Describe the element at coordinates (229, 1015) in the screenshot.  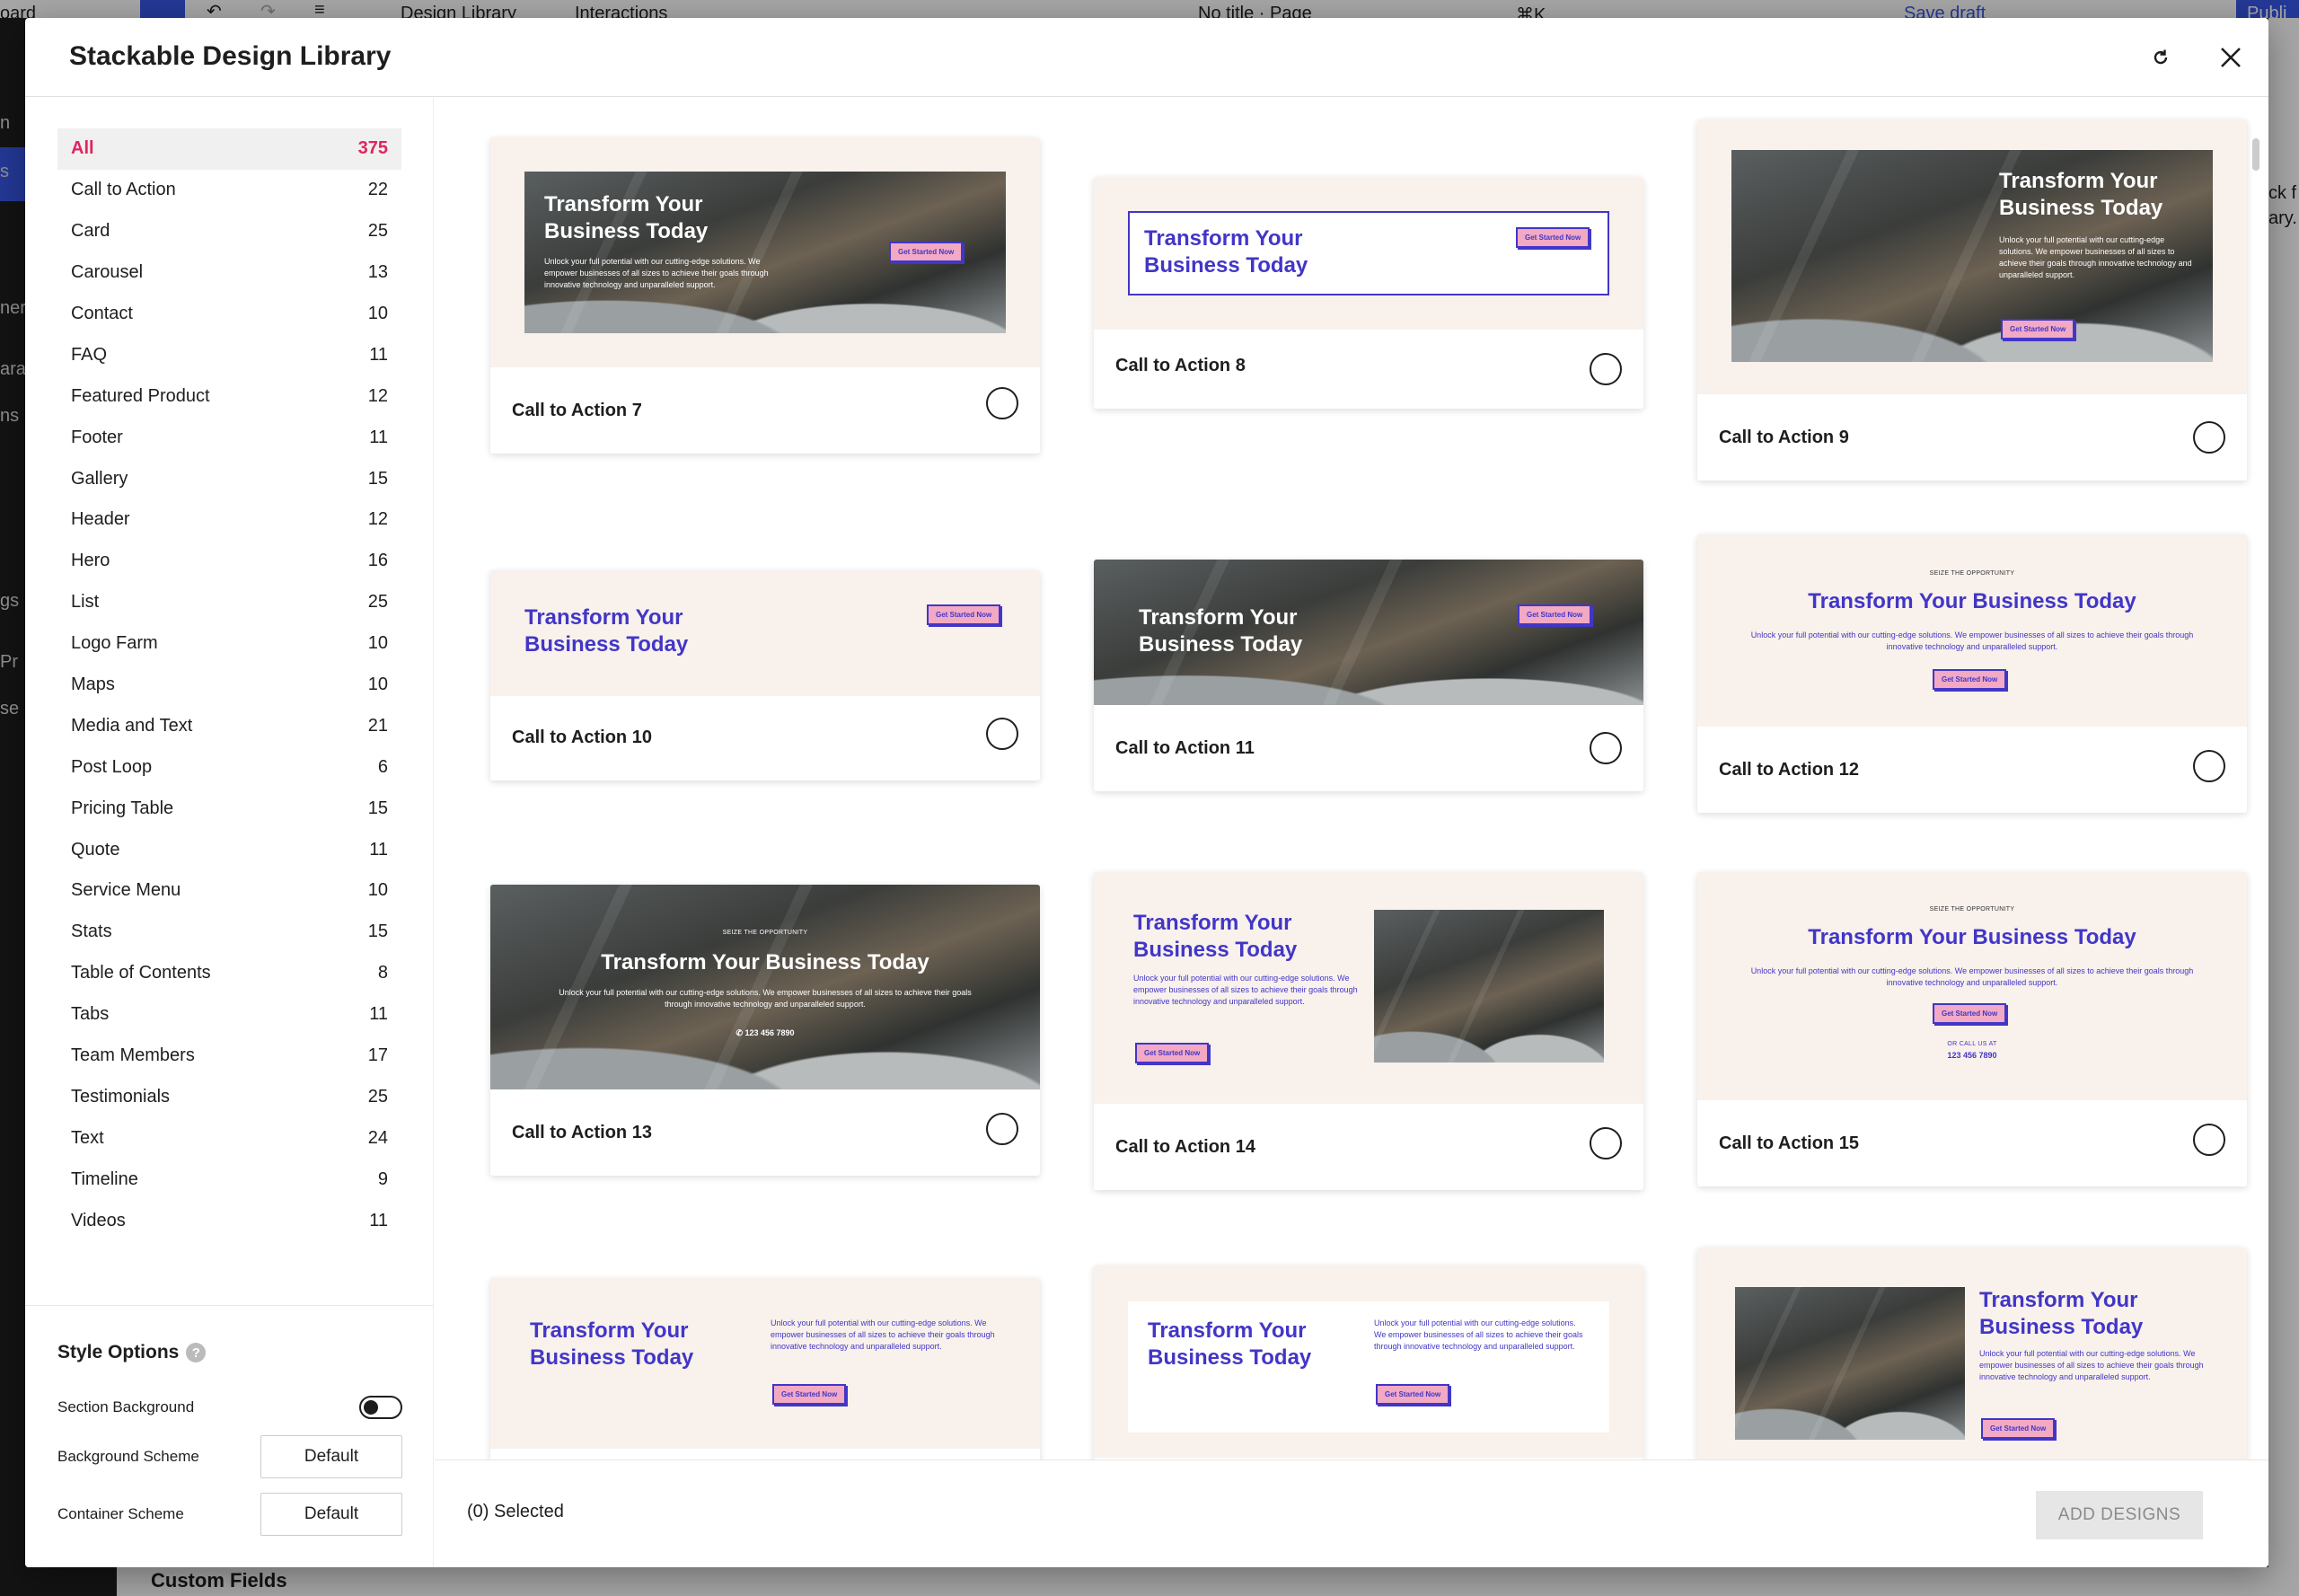
I see `category-tabs: Tabs 11` at that location.